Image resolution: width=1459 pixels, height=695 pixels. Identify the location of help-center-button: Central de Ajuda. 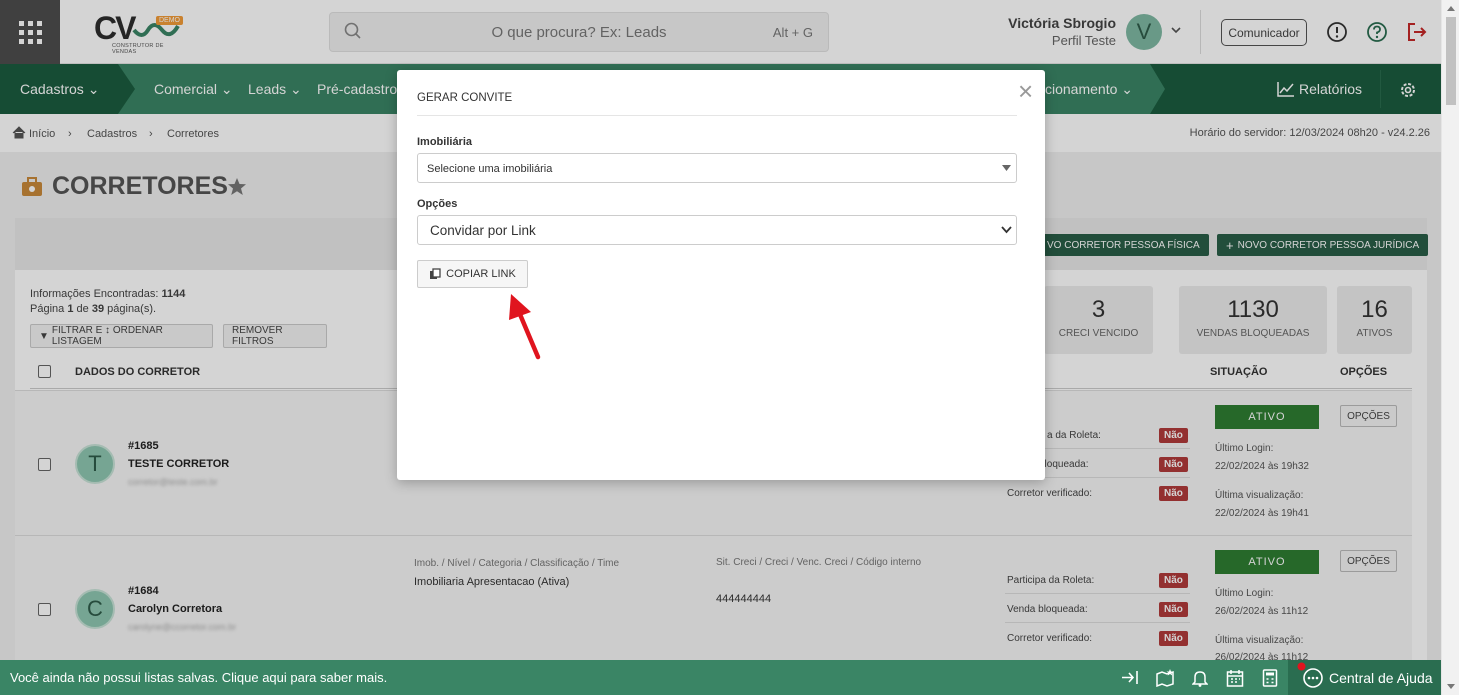
(1364, 677).